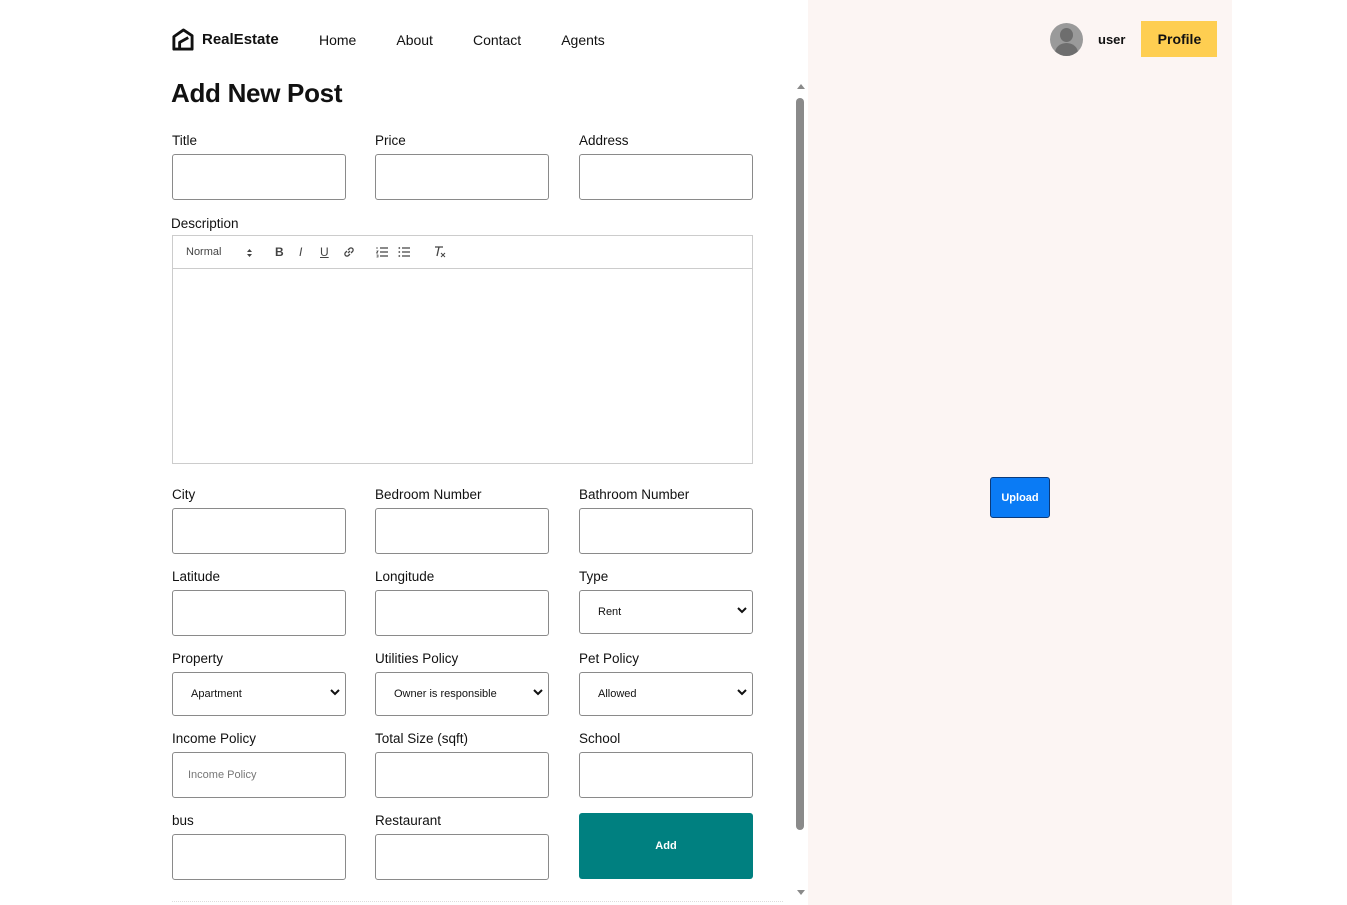 The height and width of the screenshot is (905, 1347). Describe the element at coordinates (462, 177) in the screenshot. I see `price-input` at that location.